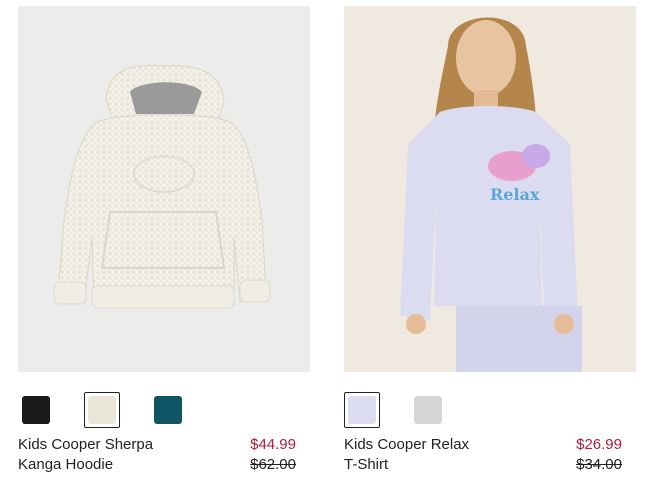 The height and width of the screenshot is (484, 652). Describe the element at coordinates (599, 464) in the screenshot. I see `original-price: $34.00` at that location.